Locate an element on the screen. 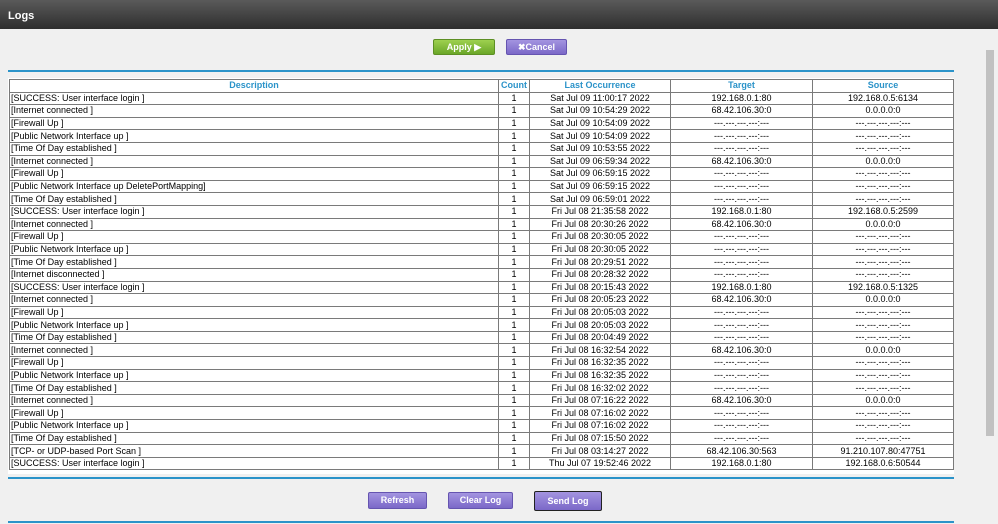 The image size is (998, 524). refresh-button: Refresh is located at coordinates (397, 500).